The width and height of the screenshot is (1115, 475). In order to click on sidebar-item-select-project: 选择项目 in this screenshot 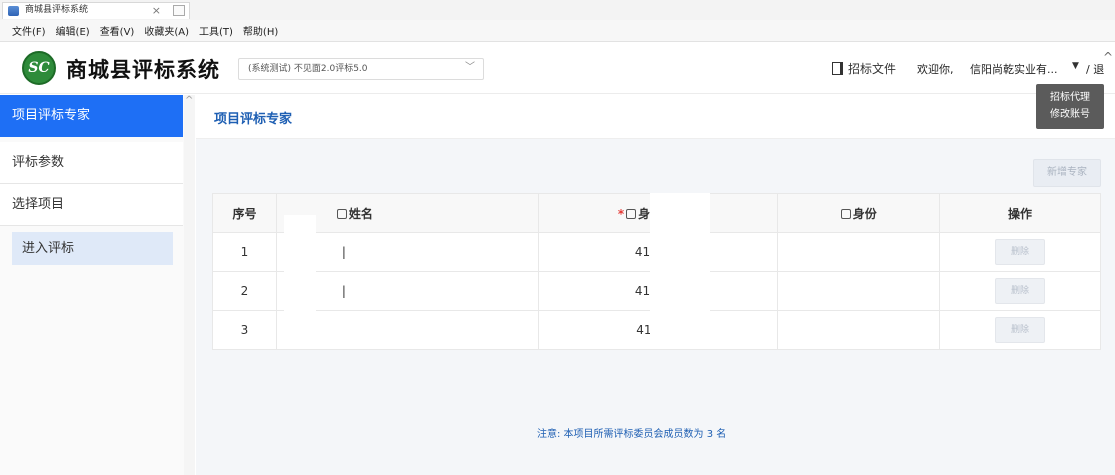, I will do `click(91, 205)`.